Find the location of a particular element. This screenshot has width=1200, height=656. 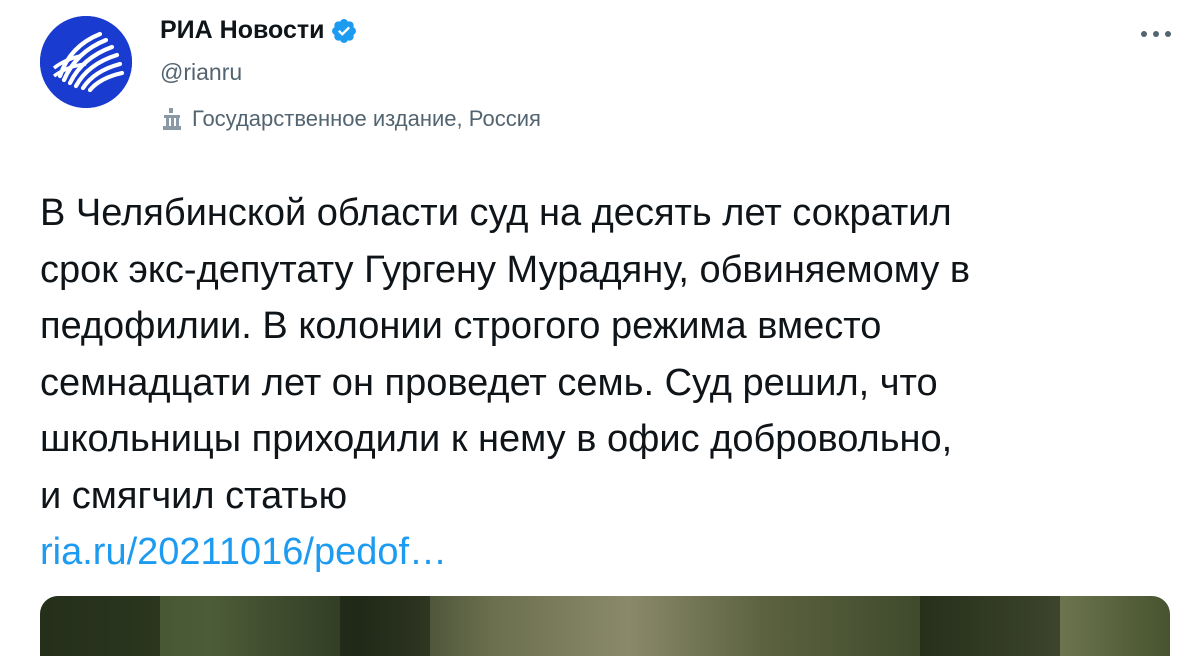

account-label: Государственное издание, Россия is located at coordinates (350, 119).